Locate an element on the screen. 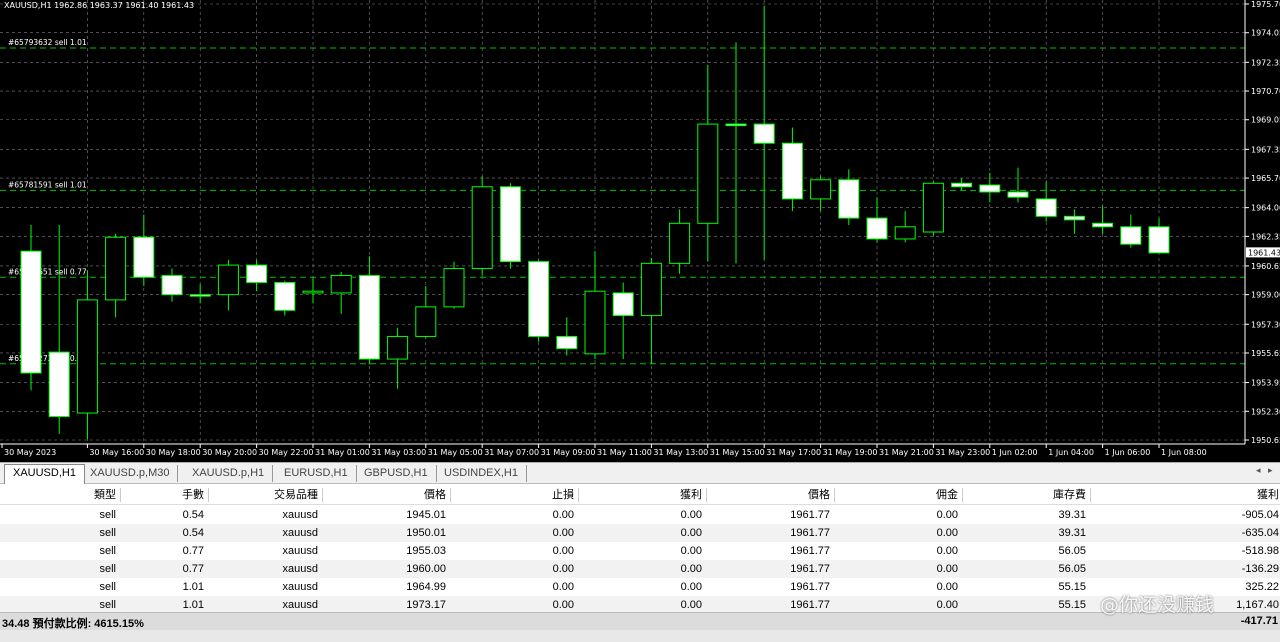  column-header: 類型 is located at coordinates (105, 495).